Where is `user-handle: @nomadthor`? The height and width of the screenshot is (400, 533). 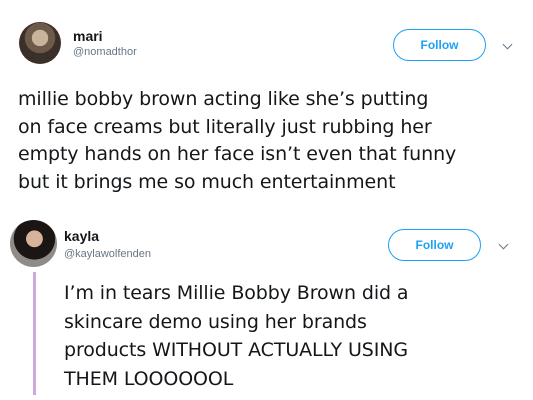
user-handle: @nomadthor is located at coordinates (105, 52).